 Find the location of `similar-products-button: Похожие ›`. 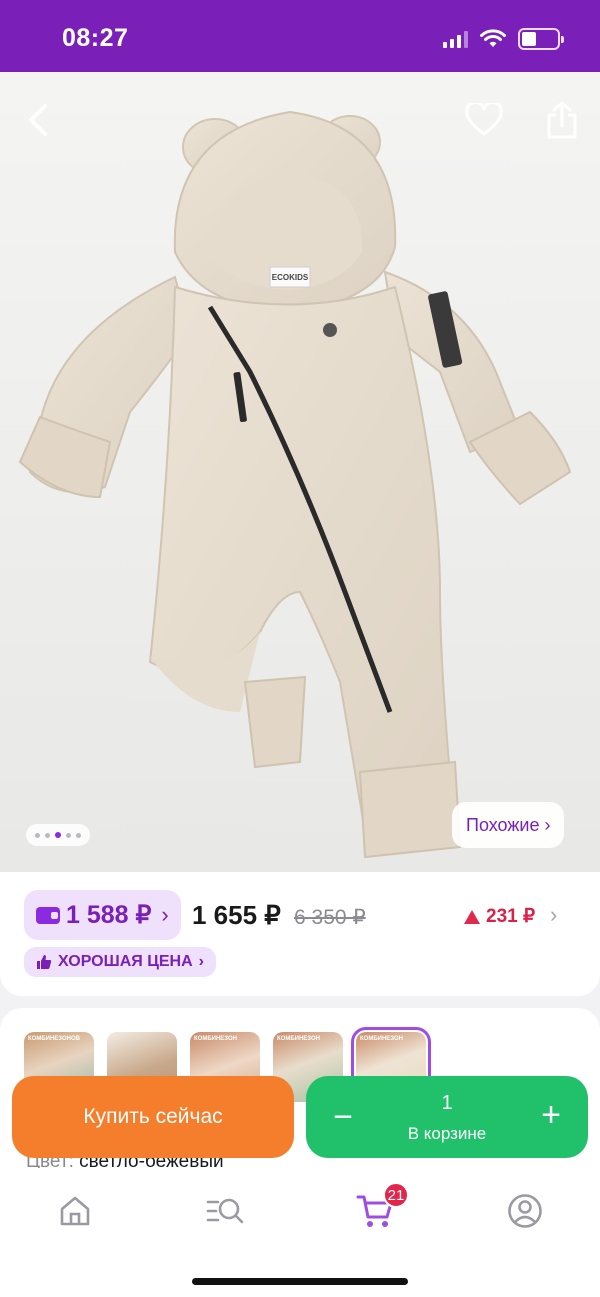

similar-products-button: Похожие › is located at coordinates (508, 825).